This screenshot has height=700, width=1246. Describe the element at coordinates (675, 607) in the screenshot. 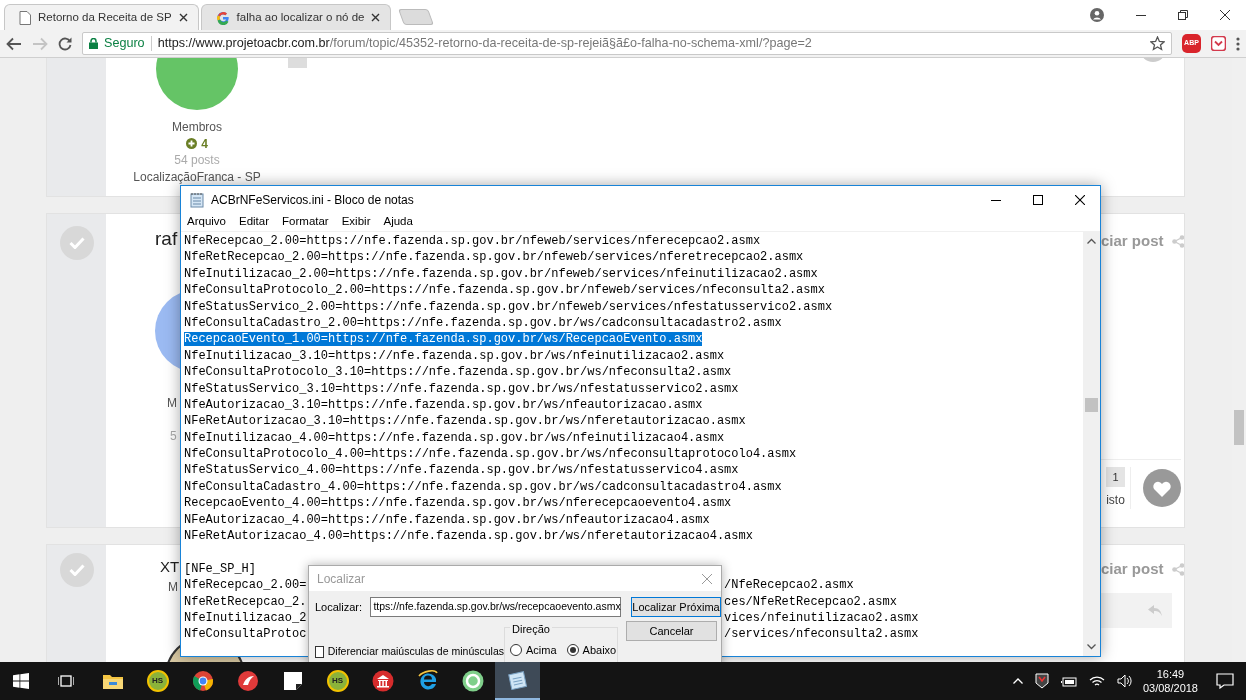

I see `find-next-button: Localizar Próxima` at that location.